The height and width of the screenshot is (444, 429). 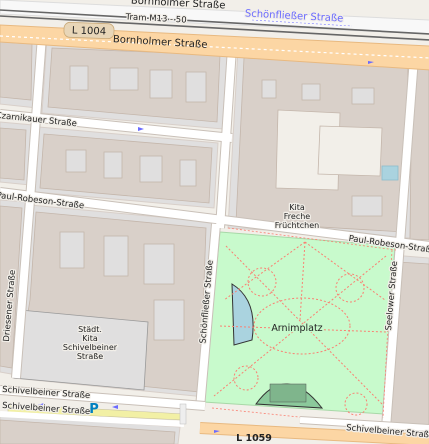 I want to click on poi-stadt-kita-line3: Schivelbeiner, so click(x=90, y=347).